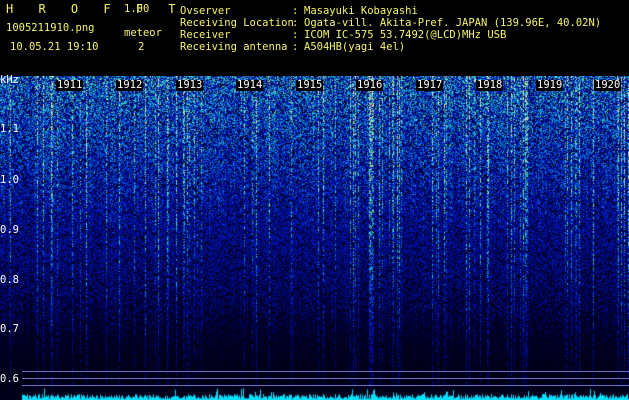 The image size is (629, 400). Describe the element at coordinates (9, 129) in the screenshot. I see `freq-tick-label: 1.1` at that location.